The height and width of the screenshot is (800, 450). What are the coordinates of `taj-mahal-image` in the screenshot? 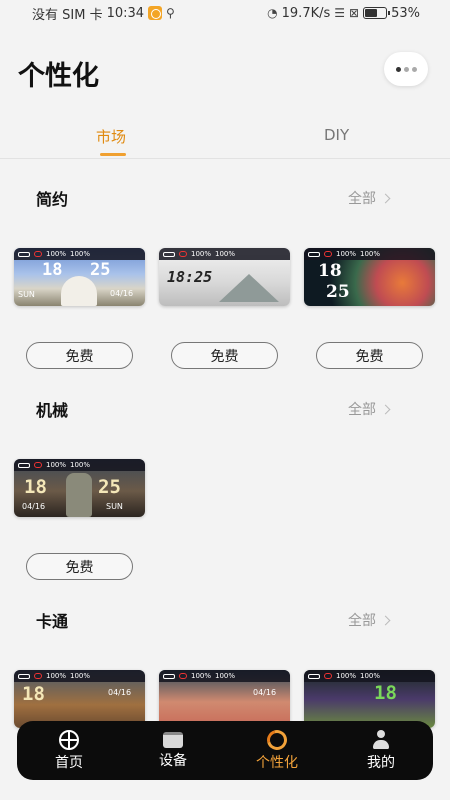 It's located at (79, 291).